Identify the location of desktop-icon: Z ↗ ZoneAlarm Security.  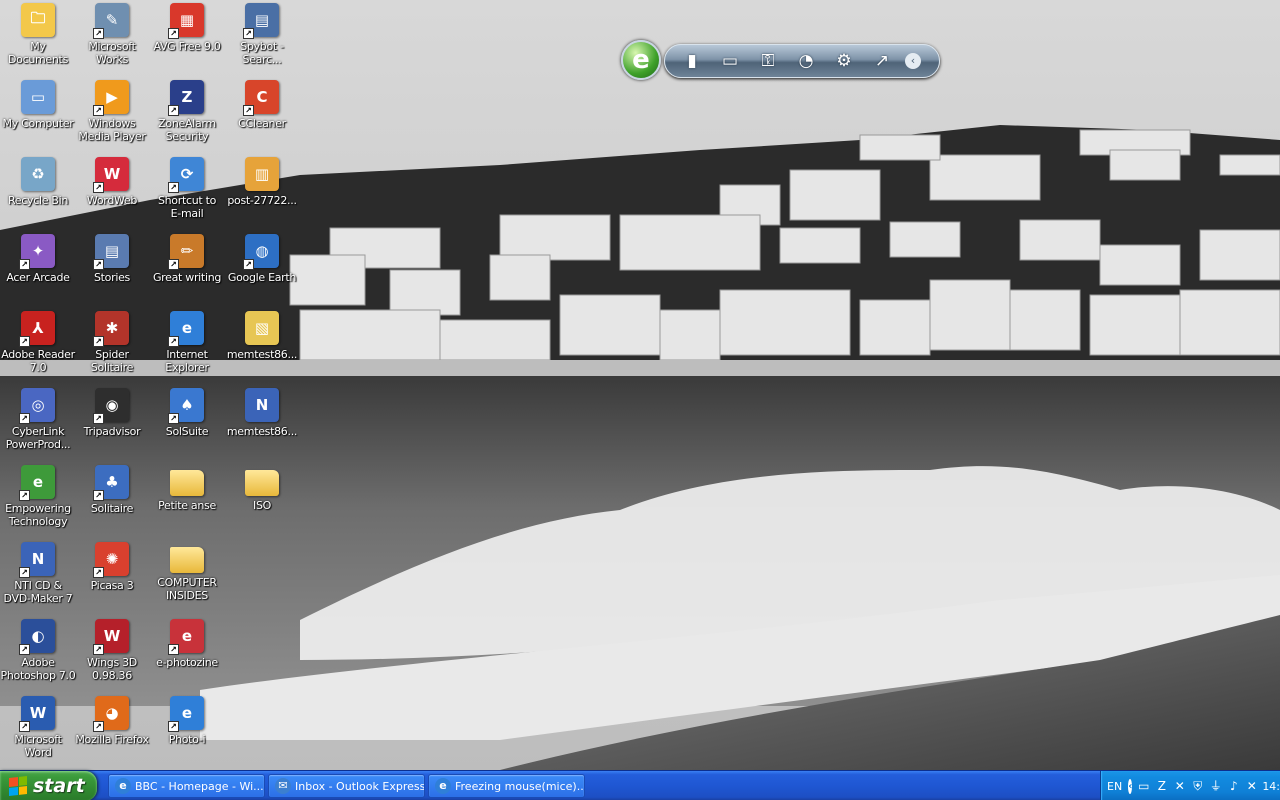
(187, 115).